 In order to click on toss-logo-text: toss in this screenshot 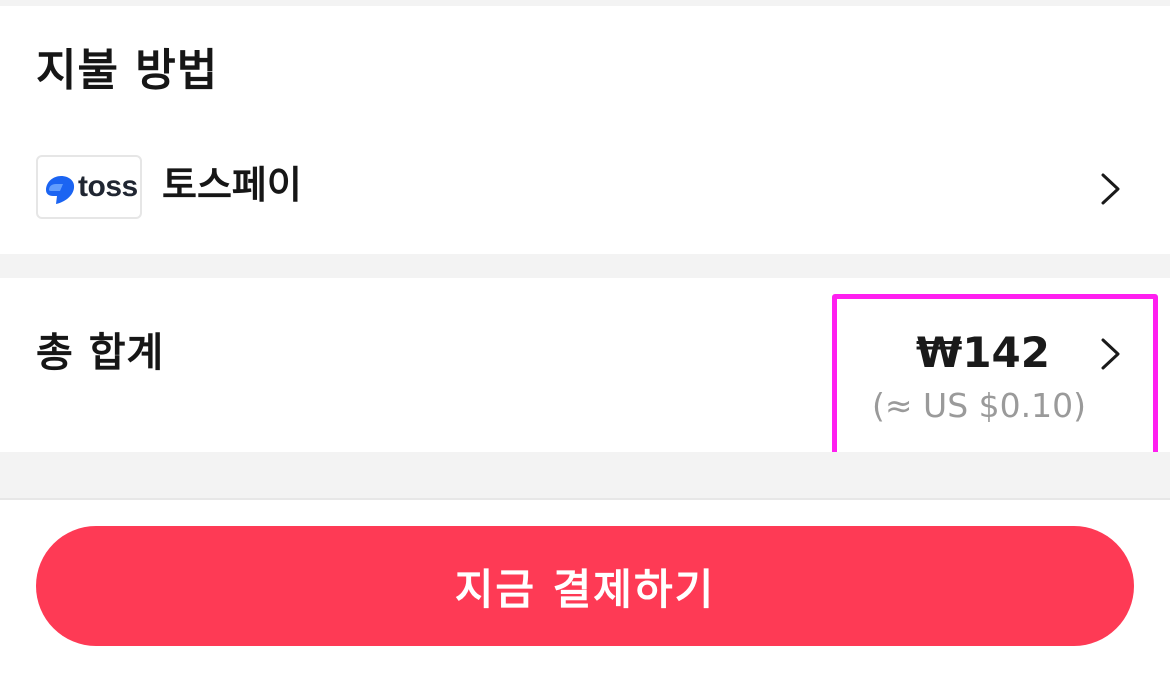, I will do `click(108, 186)`.